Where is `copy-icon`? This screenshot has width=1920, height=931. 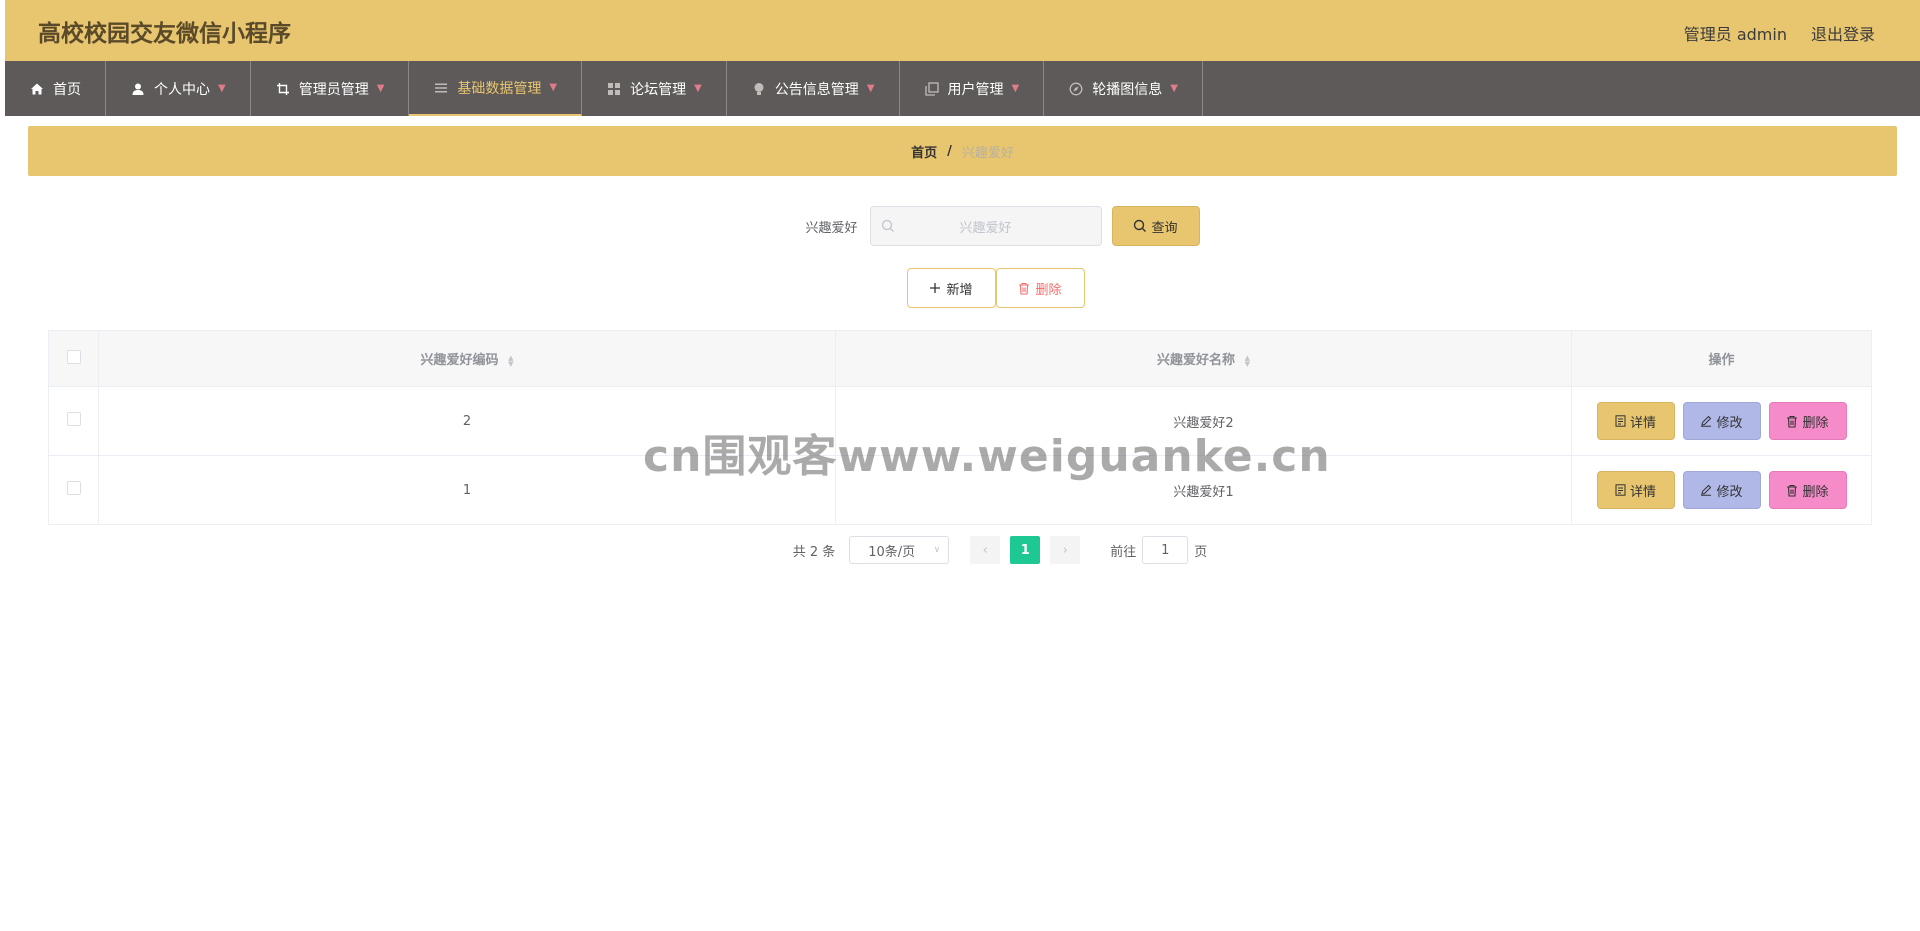
copy-icon is located at coordinates (932, 89).